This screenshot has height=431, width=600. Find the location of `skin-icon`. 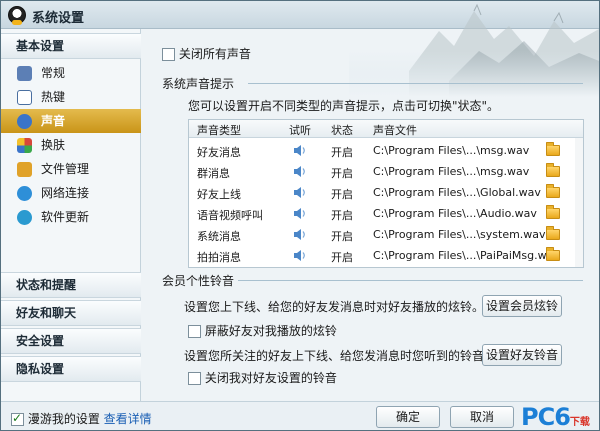

skin-icon is located at coordinates (24, 145).